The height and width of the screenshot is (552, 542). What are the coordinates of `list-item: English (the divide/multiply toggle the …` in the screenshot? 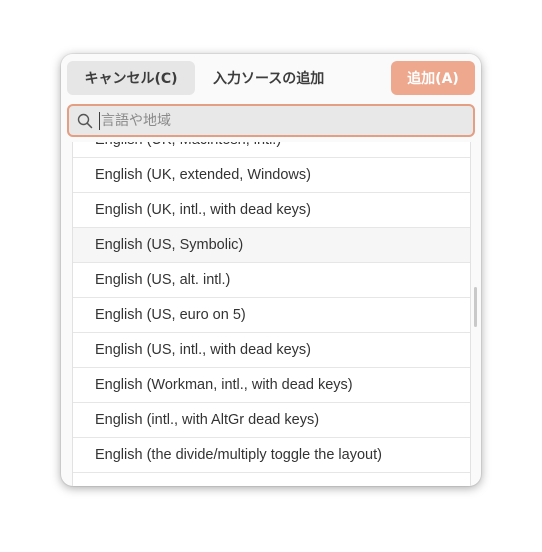 It's located at (271, 455).